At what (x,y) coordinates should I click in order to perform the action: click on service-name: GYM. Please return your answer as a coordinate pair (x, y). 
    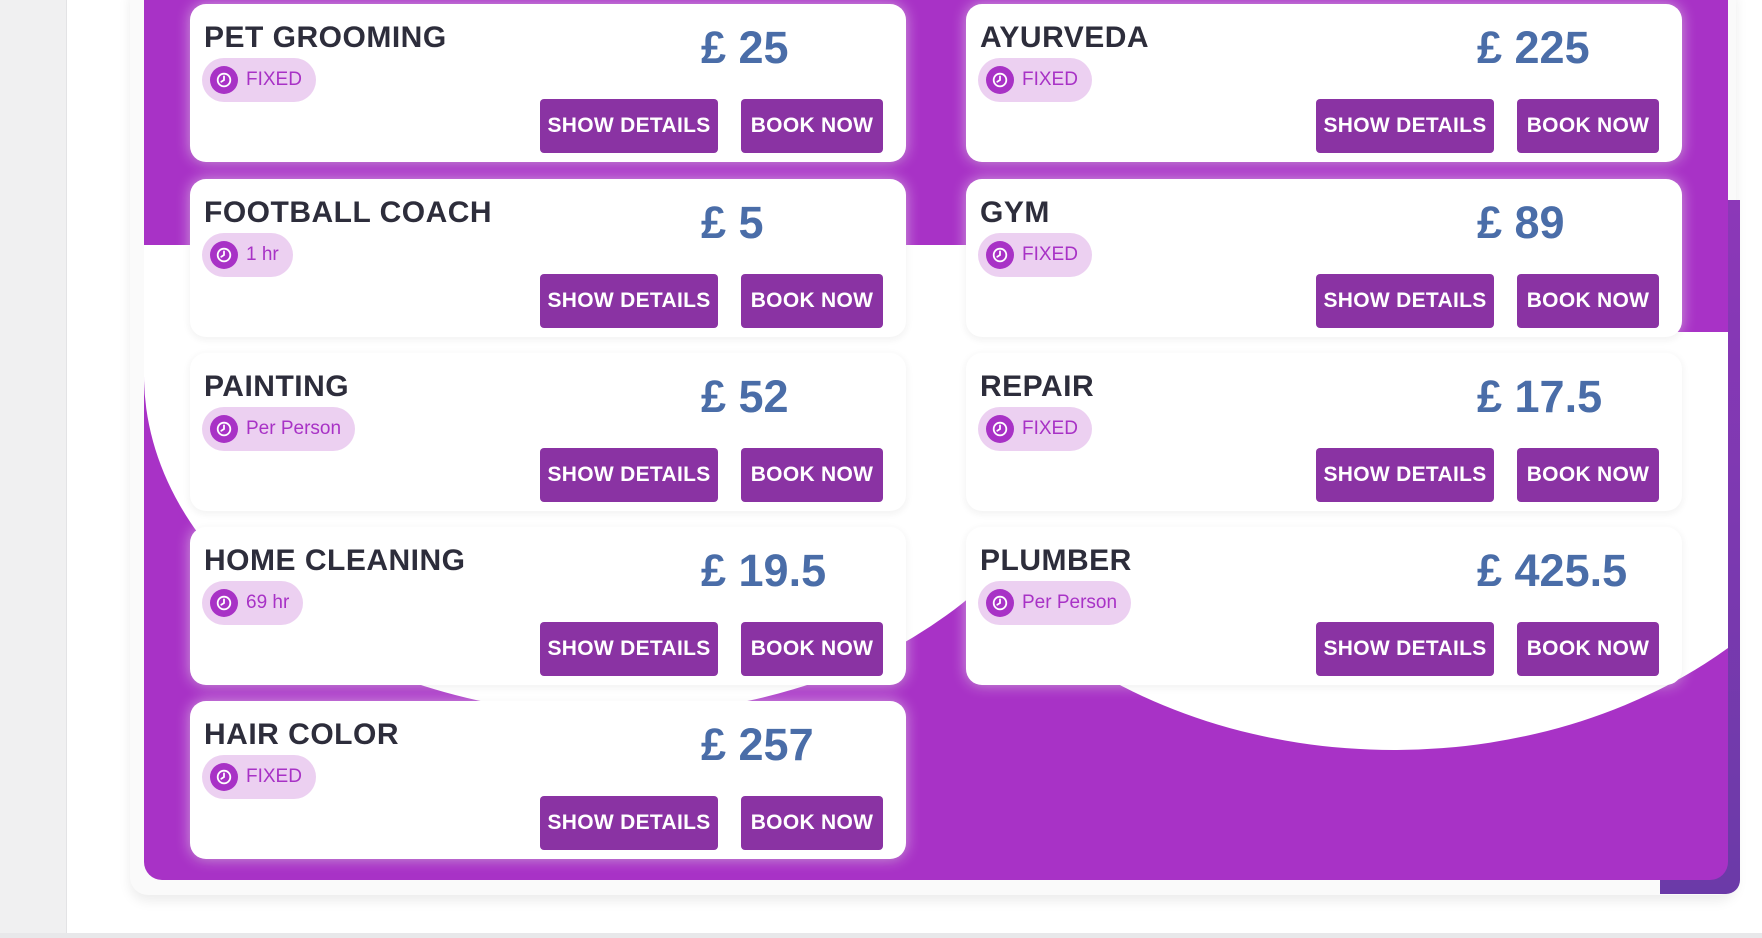
    Looking at the image, I should click on (1015, 212).